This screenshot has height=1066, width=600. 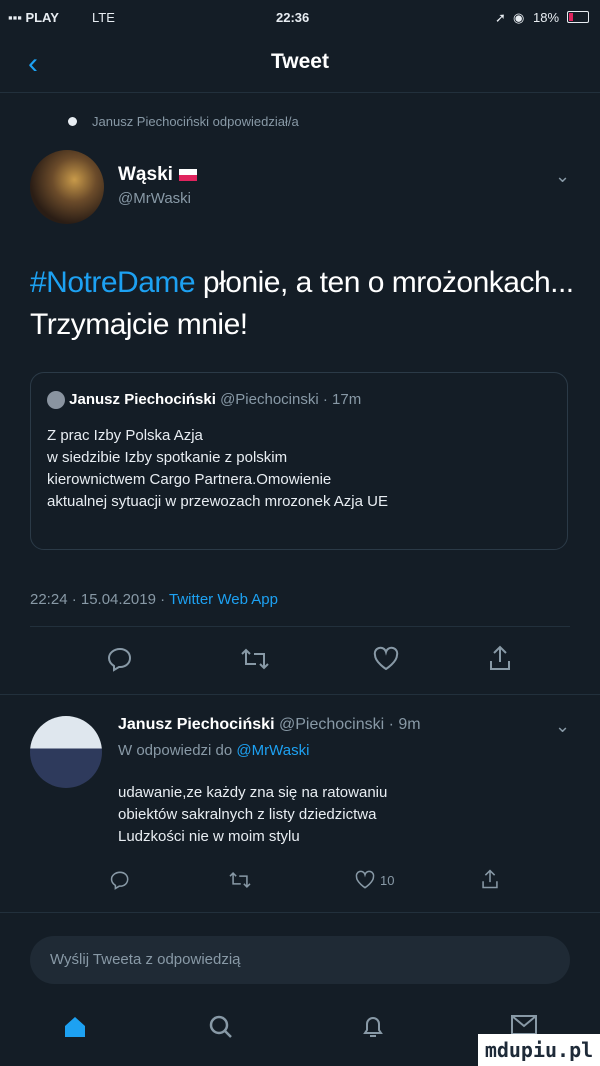 I want to click on quoted-time: · 17m, so click(x=342, y=399).